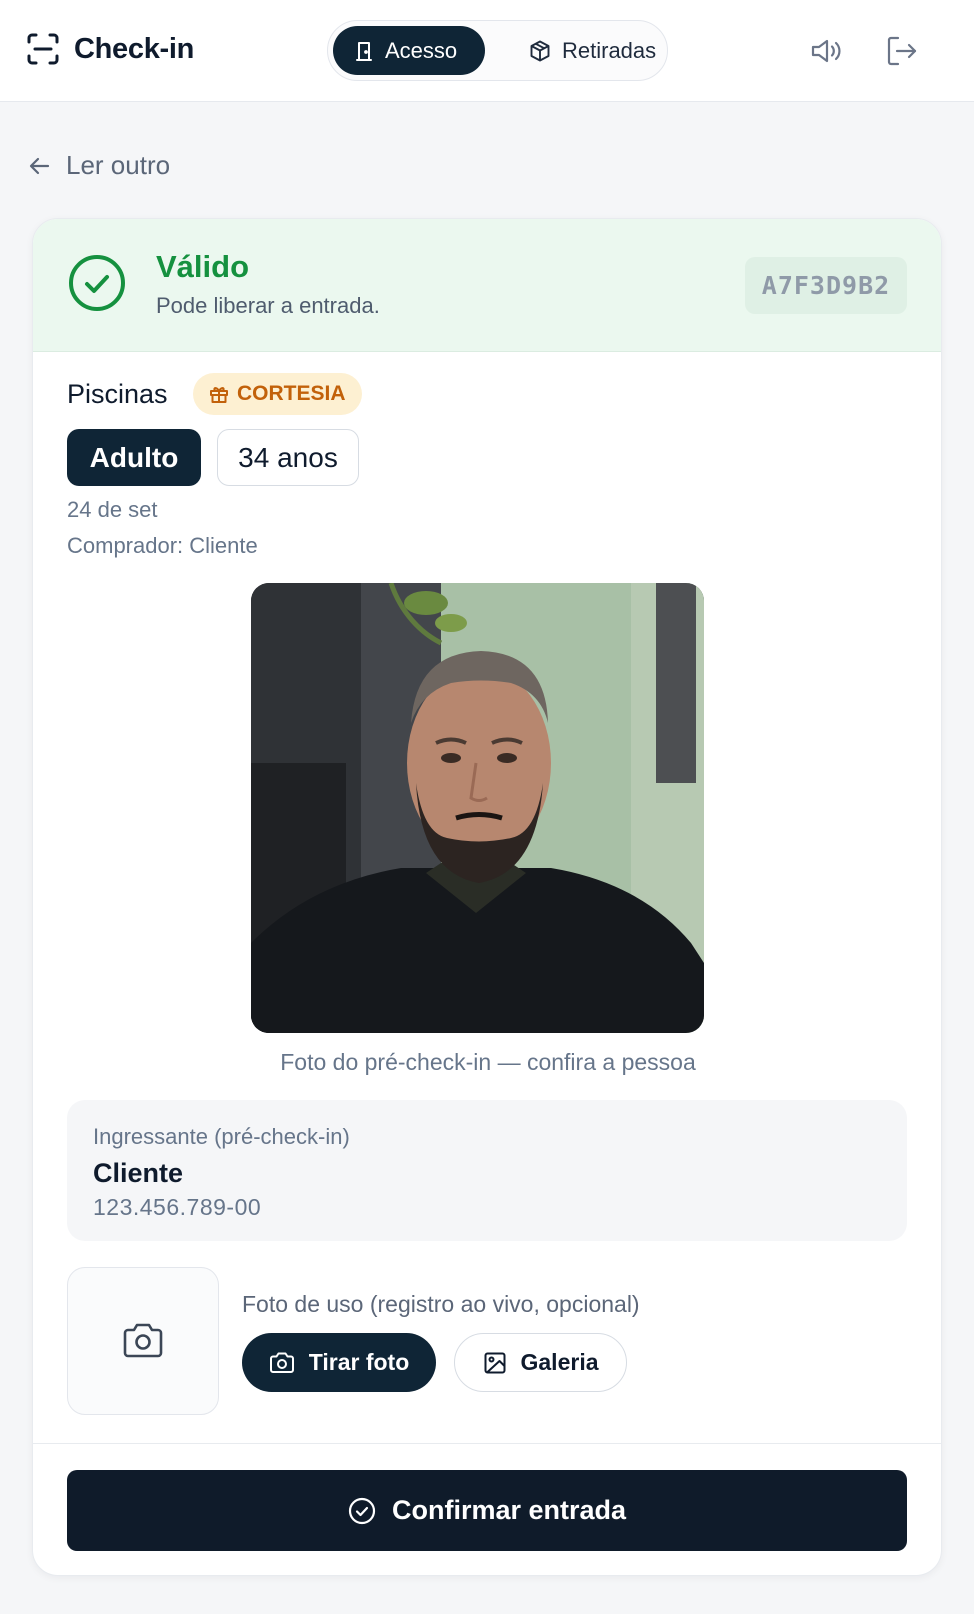 The image size is (974, 1614). I want to click on courtesy-badge: CORTESIA, so click(277, 394).